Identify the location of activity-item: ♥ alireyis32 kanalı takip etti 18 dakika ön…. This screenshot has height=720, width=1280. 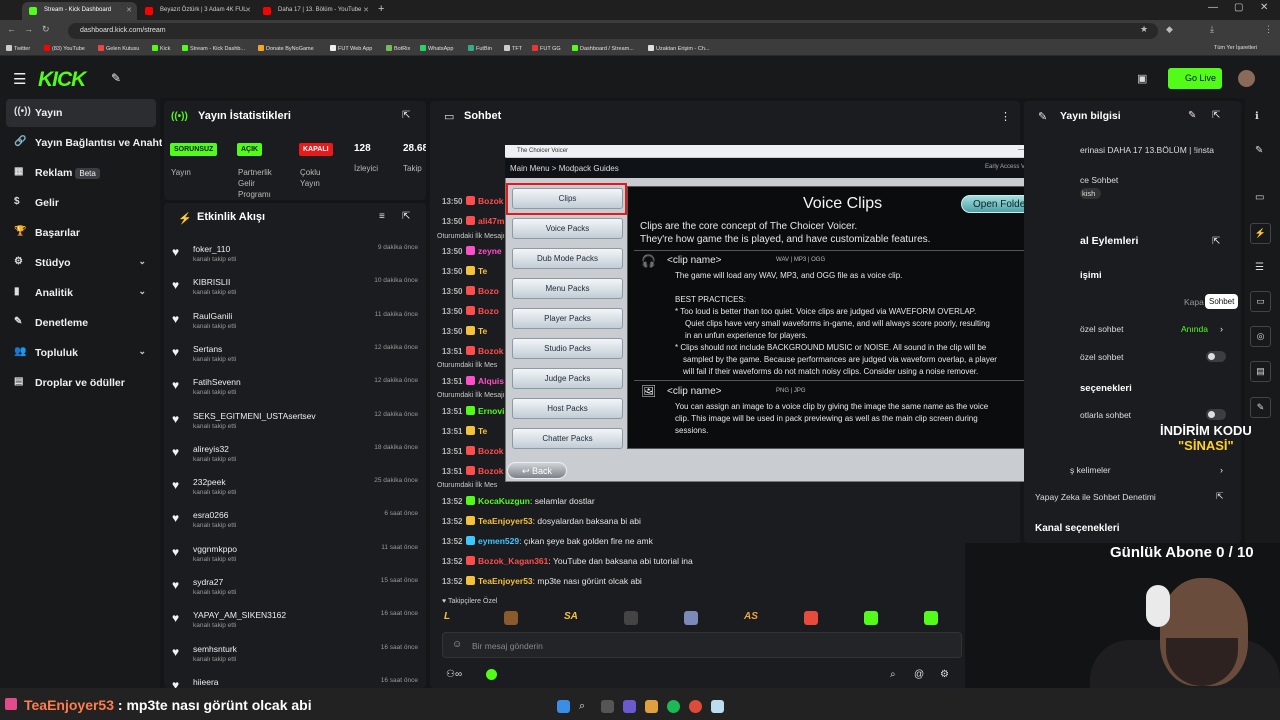
(296, 456).